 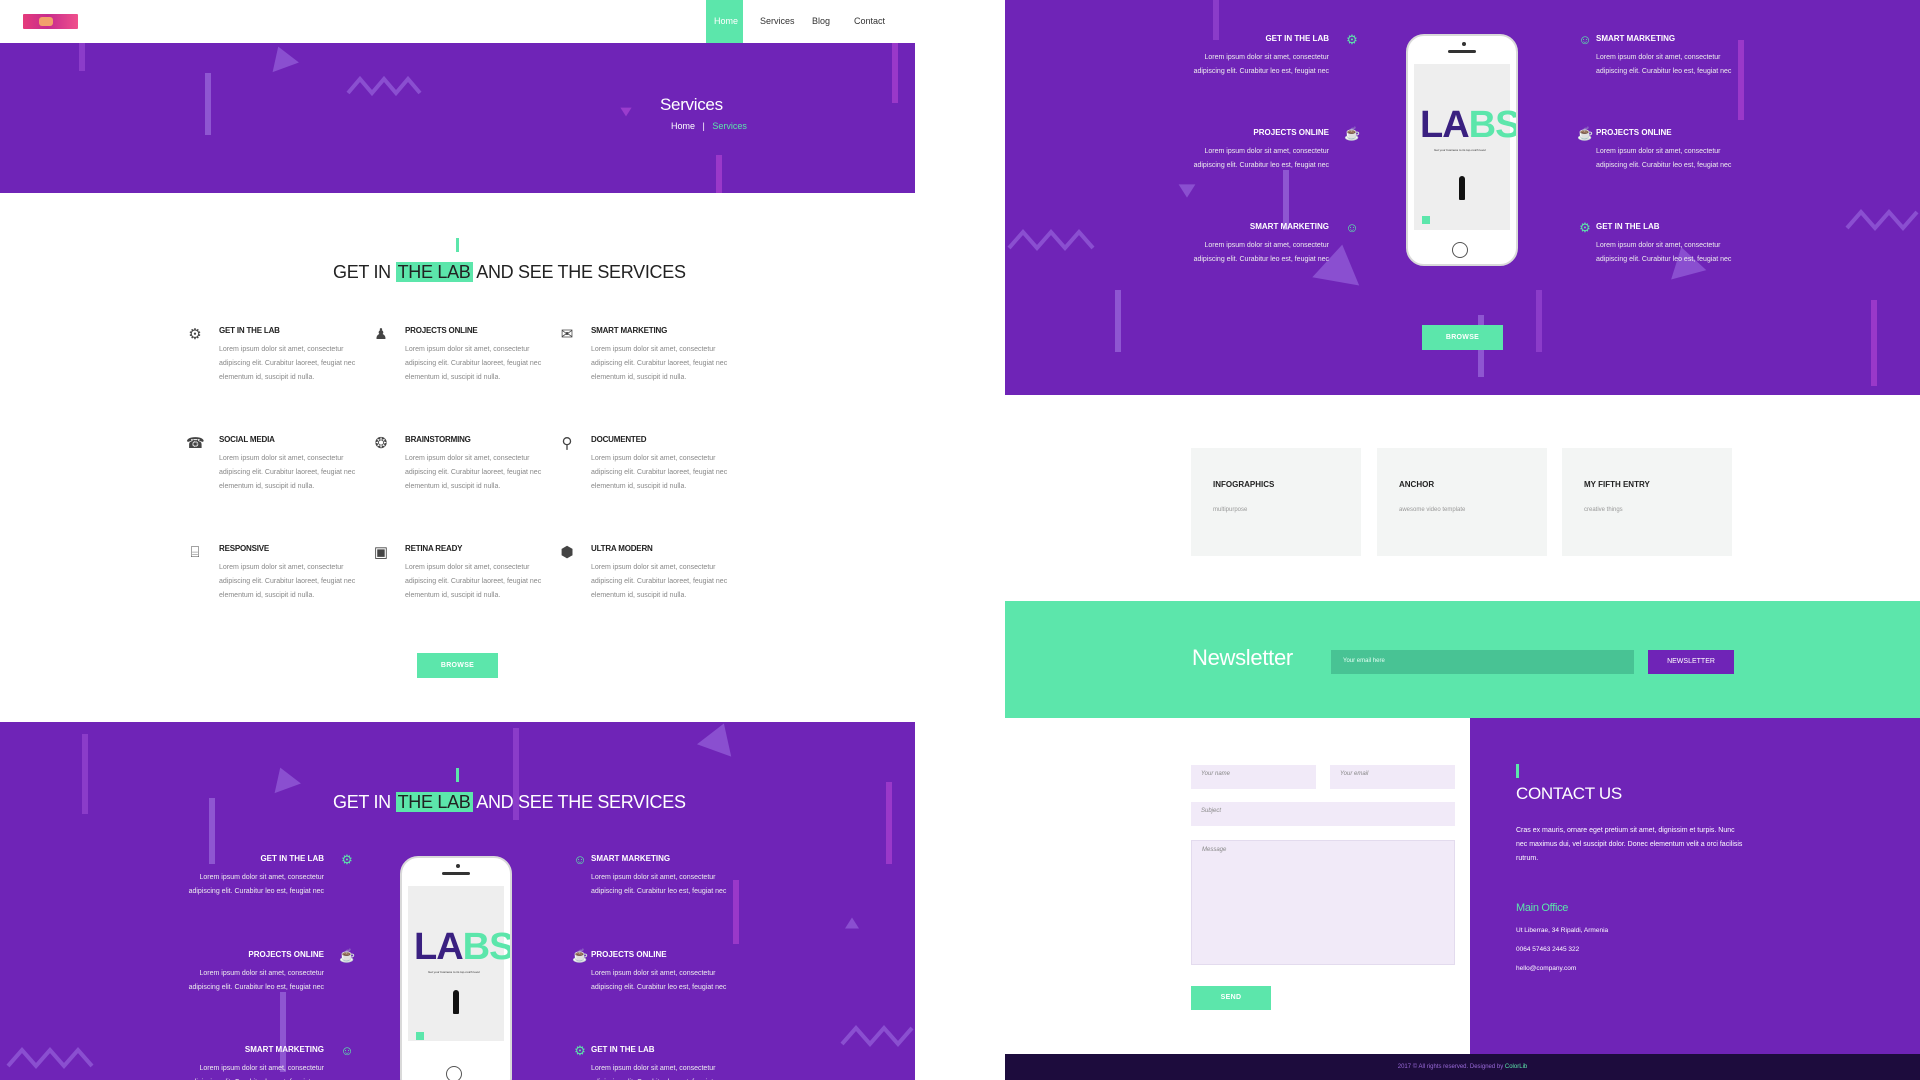 What do you see at coordinates (195, 443) in the screenshot?
I see `phone-icon: ☎` at bounding box center [195, 443].